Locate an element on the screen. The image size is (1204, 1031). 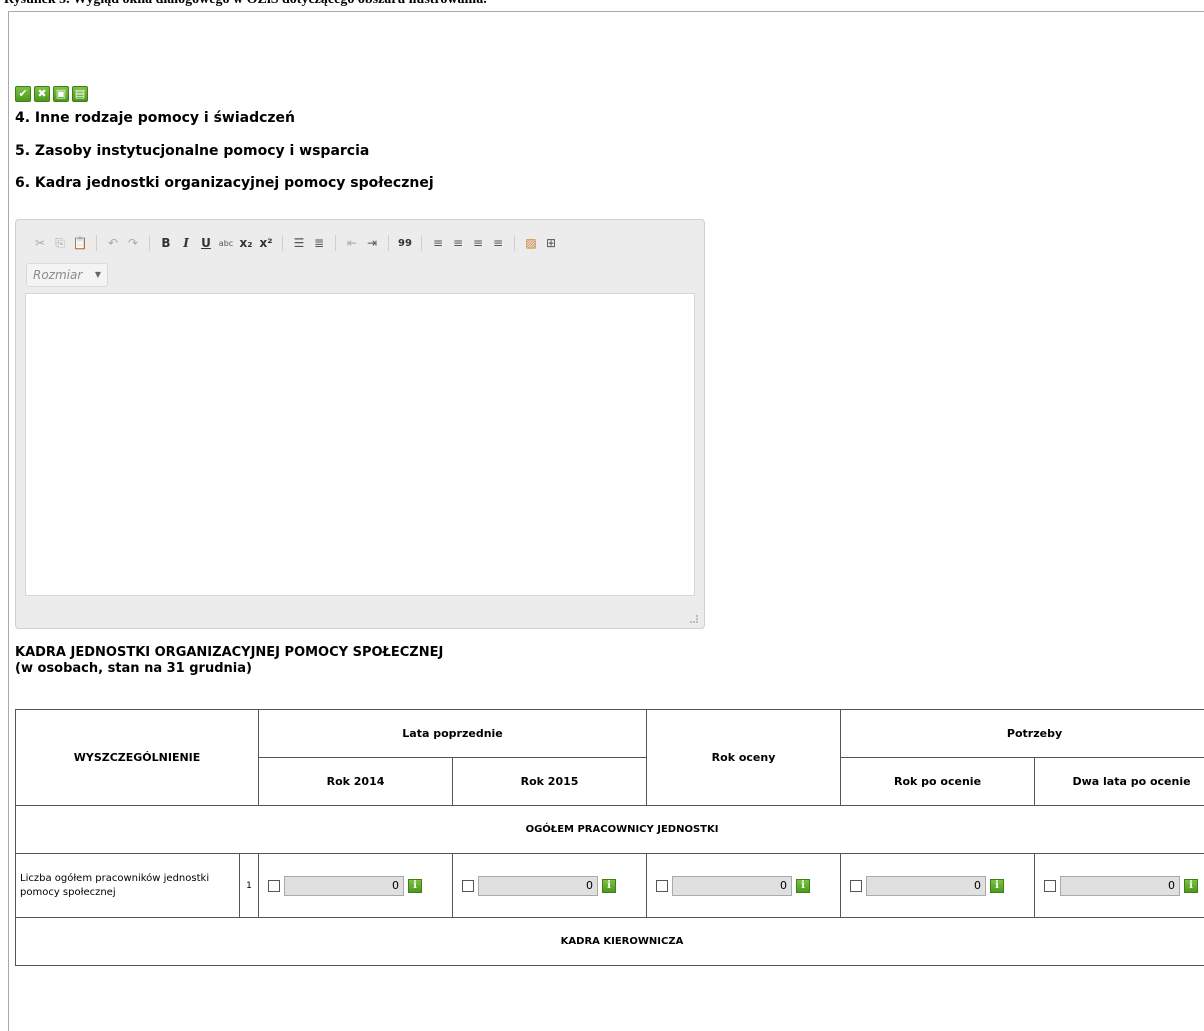
print-icon: ▤ is located at coordinates (80, 94).